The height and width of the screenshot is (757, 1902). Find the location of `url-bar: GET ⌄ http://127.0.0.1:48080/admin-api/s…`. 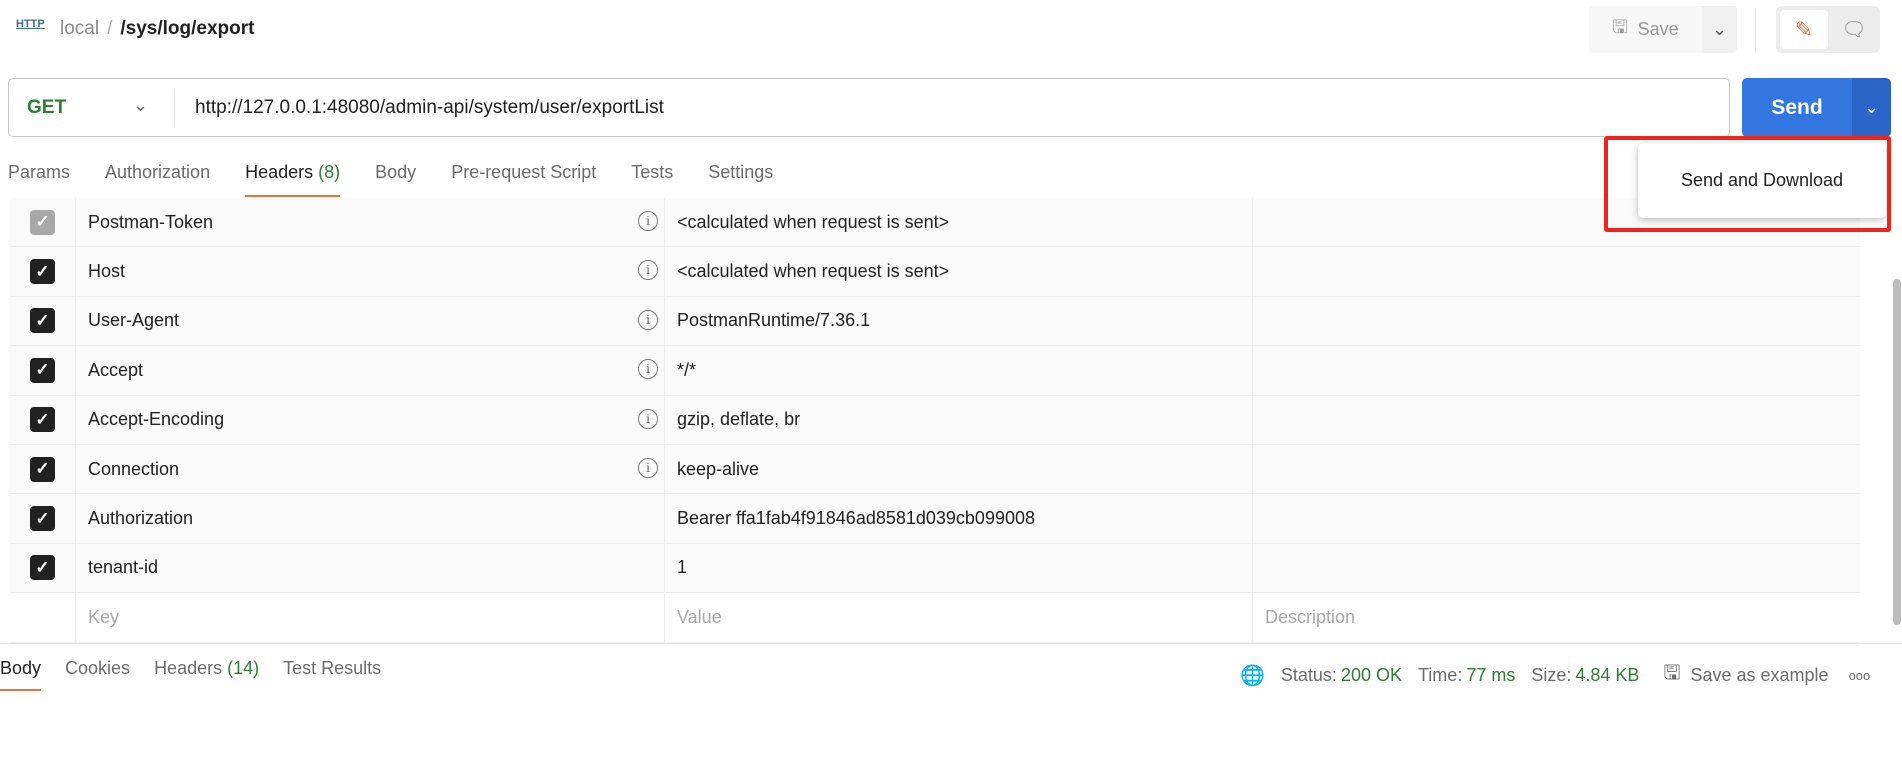

url-bar: GET ⌄ http://127.0.0.1:48080/admin-api/s… is located at coordinates (869, 107).